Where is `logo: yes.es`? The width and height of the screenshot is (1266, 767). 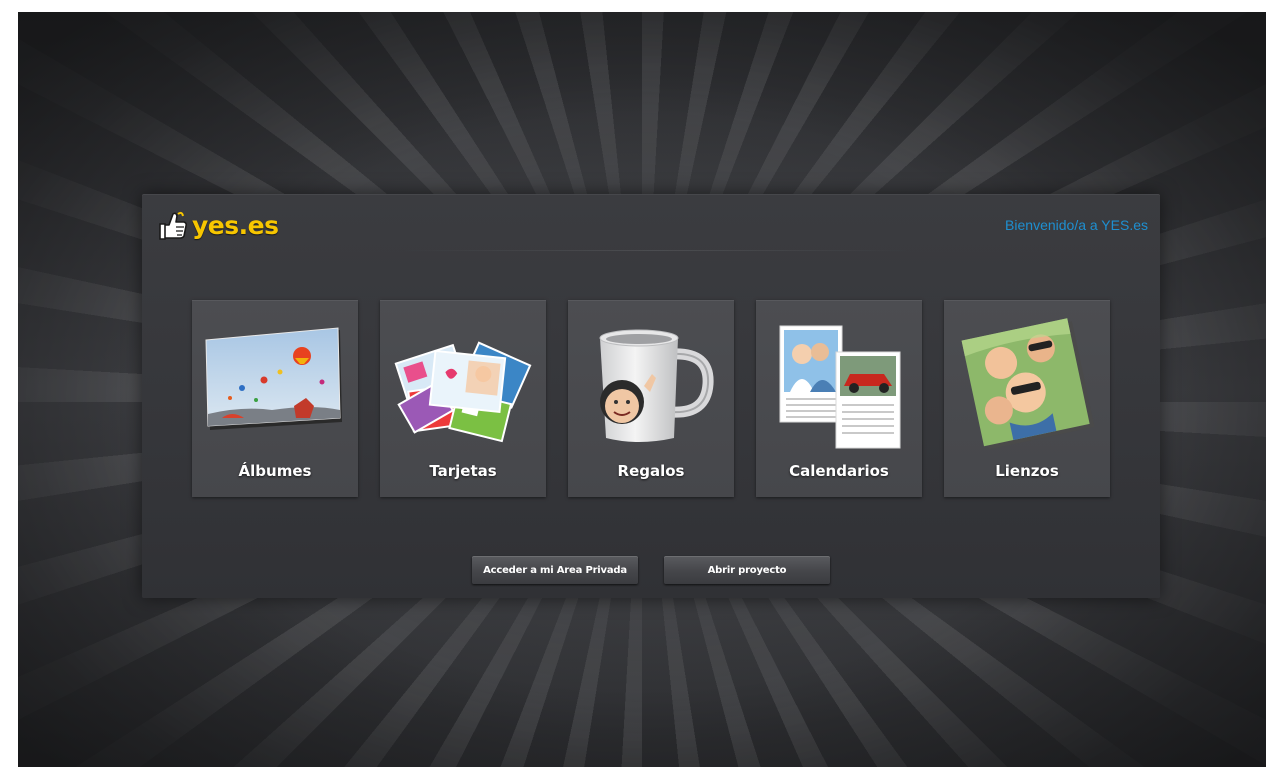
logo: yes.es is located at coordinates (217, 225).